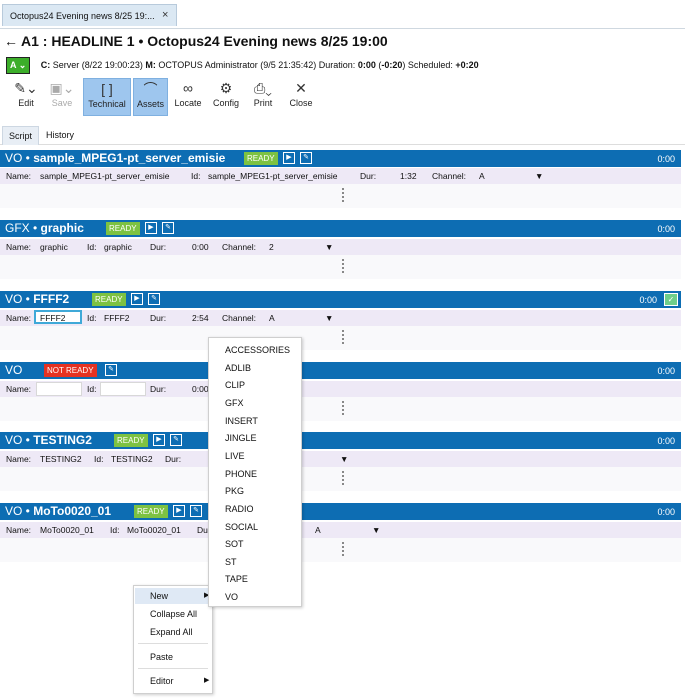 This screenshot has width=685, height=700. What do you see at coordinates (132, 459) in the screenshot?
I see `id-field: TESTING2` at bounding box center [132, 459].